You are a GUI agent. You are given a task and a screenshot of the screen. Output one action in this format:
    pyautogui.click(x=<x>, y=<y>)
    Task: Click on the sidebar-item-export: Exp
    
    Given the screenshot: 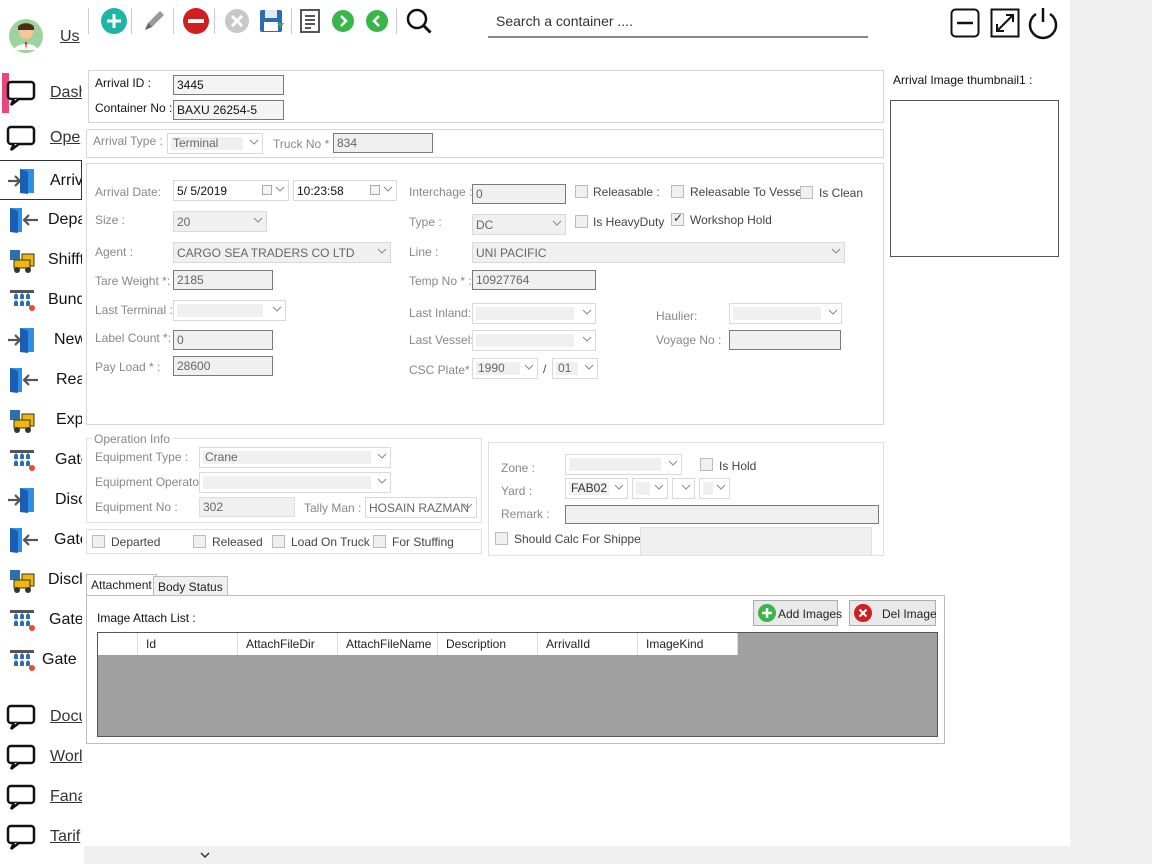 What is the action you would take?
    pyautogui.click(x=41, y=420)
    